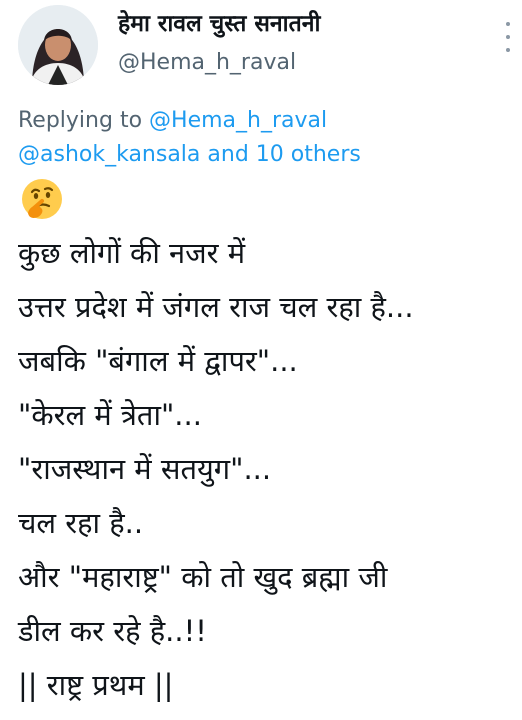 The width and height of the screenshot is (522, 720). Describe the element at coordinates (132, 253) in the screenshot. I see `tweet-line: कुछ लोगों की नजर में` at that location.